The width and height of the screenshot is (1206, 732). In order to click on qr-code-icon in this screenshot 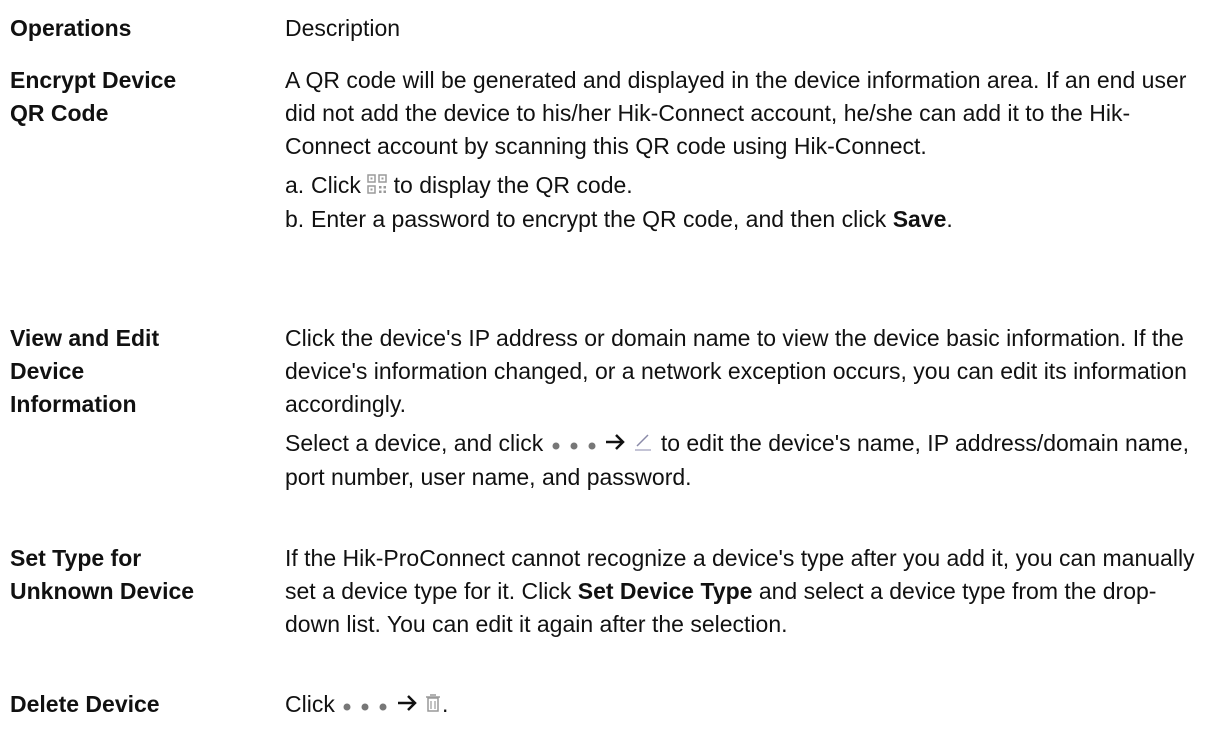, I will do `click(377, 186)`.